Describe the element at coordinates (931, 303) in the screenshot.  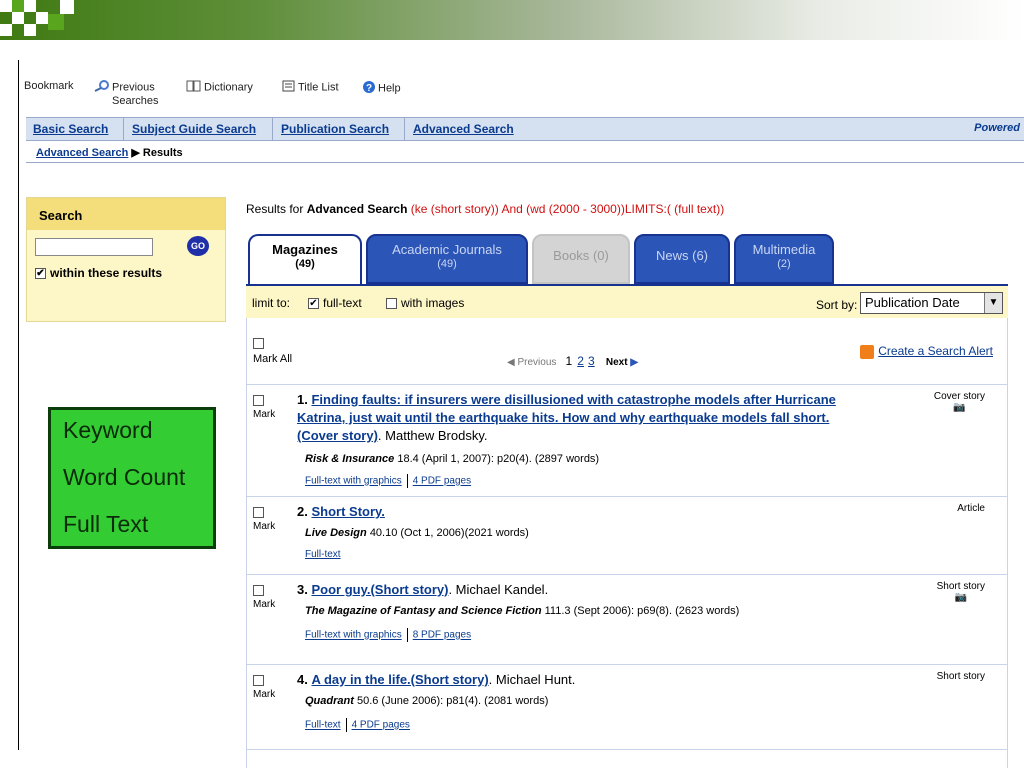
I see `sort-select: Publication Date ▼` at that location.